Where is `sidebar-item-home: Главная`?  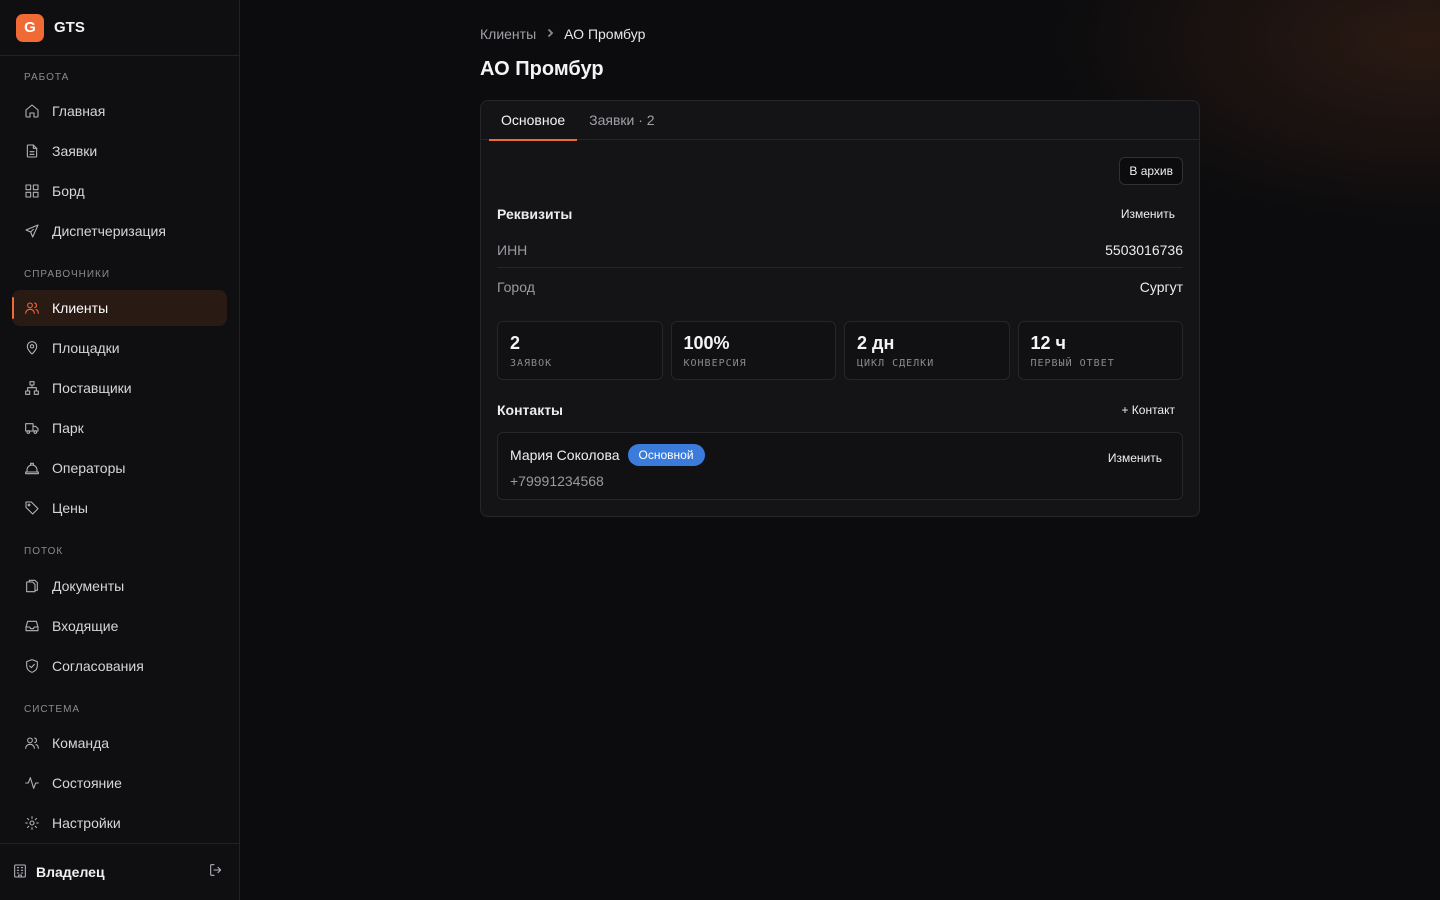 sidebar-item-home: Главная is located at coordinates (119, 111).